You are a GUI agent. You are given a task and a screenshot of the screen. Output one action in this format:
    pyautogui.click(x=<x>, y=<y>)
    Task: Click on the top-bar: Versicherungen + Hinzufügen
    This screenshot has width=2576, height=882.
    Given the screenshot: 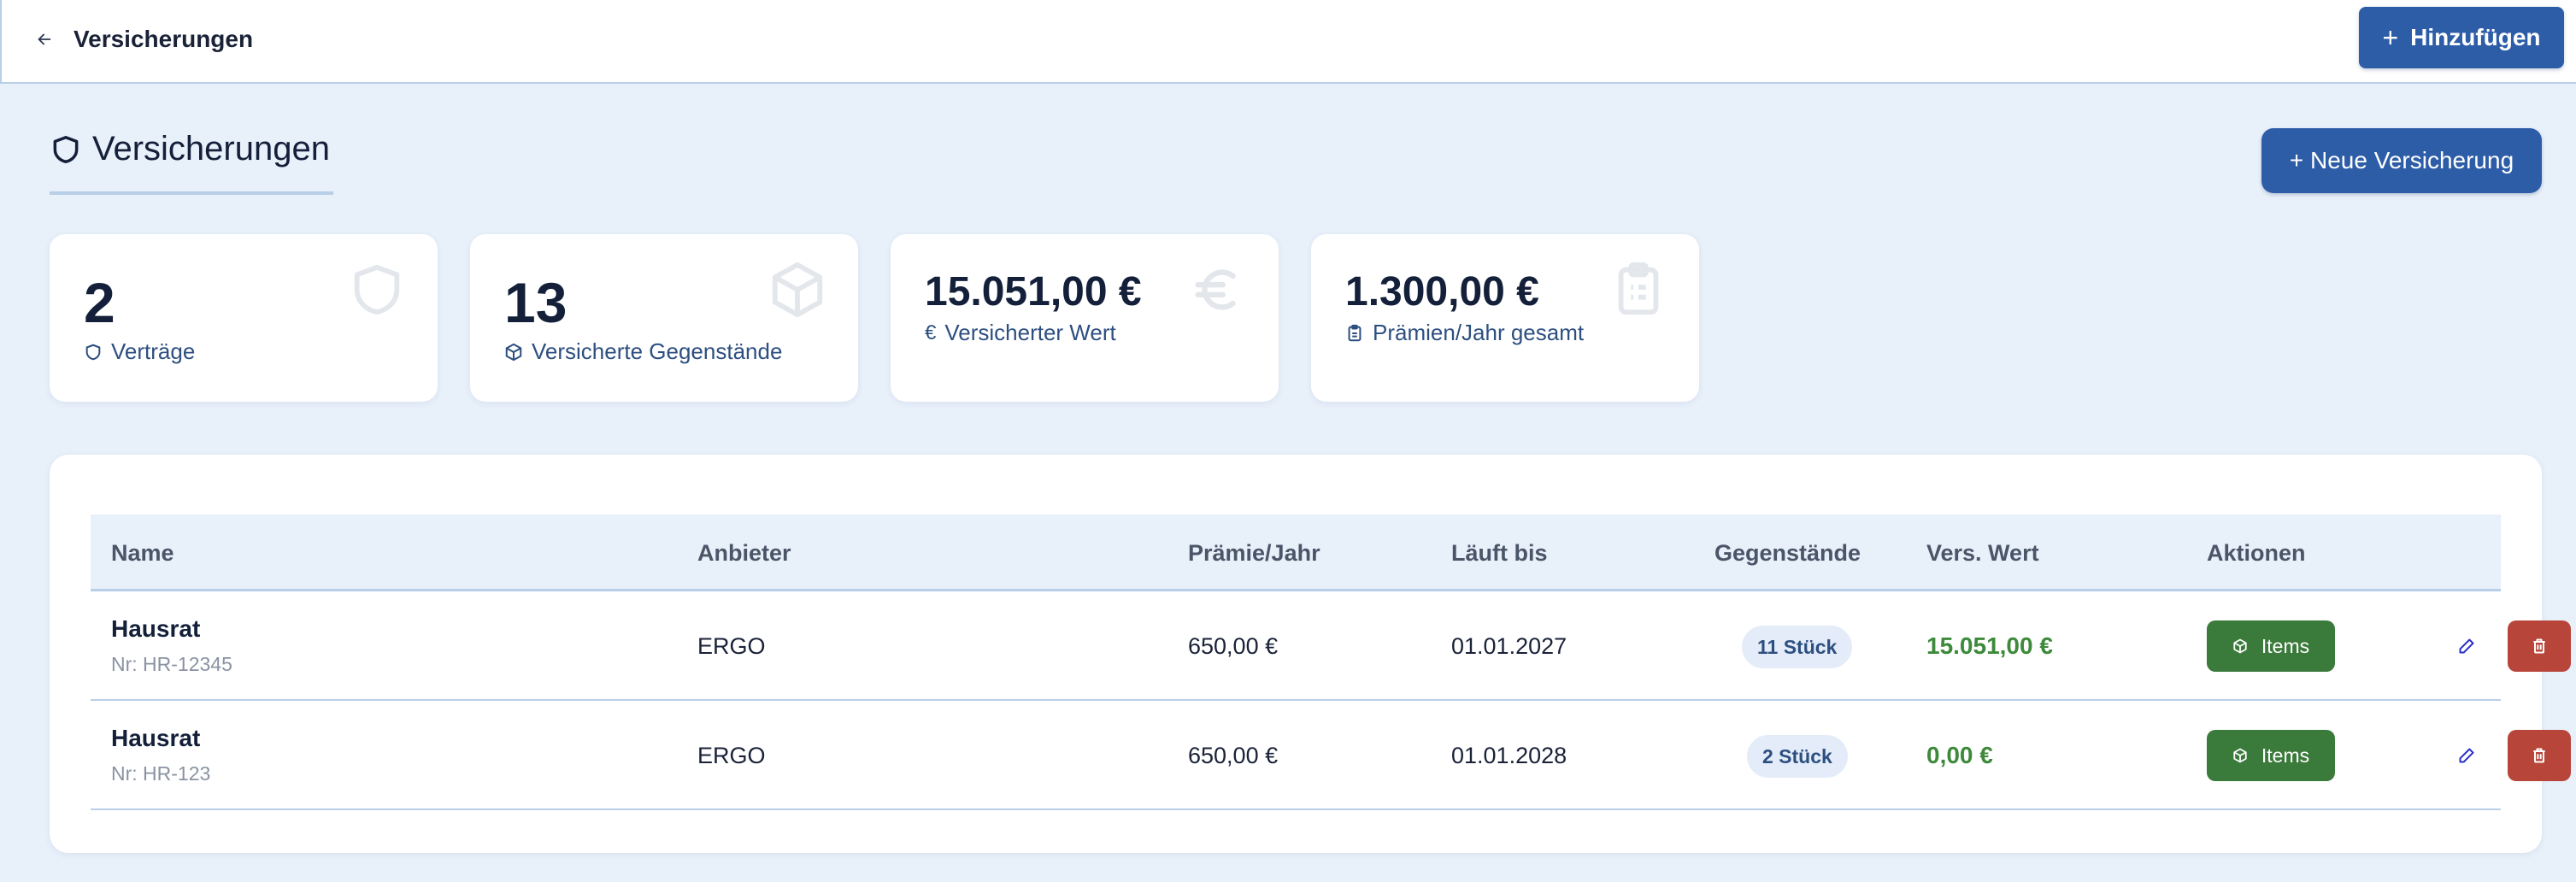 What is the action you would take?
    pyautogui.click(x=1288, y=42)
    